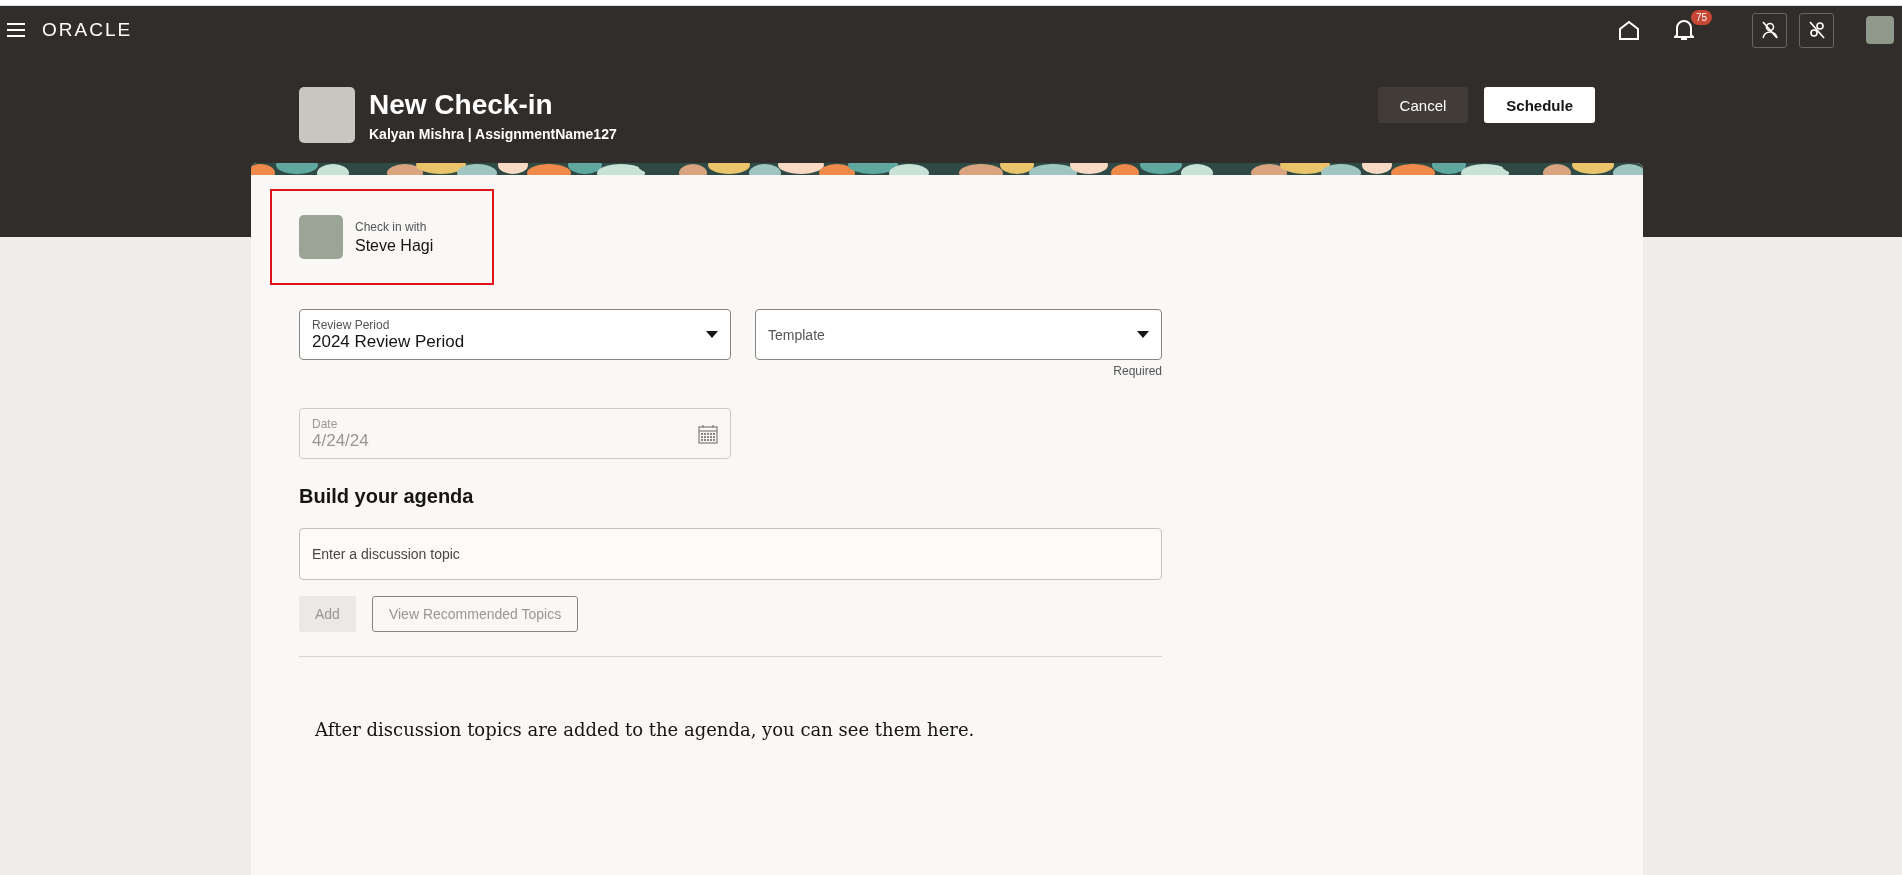 The image size is (1902, 875). Describe the element at coordinates (515, 334) in the screenshot. I see `select-field: Review Period 2024 Review Period` at that location.